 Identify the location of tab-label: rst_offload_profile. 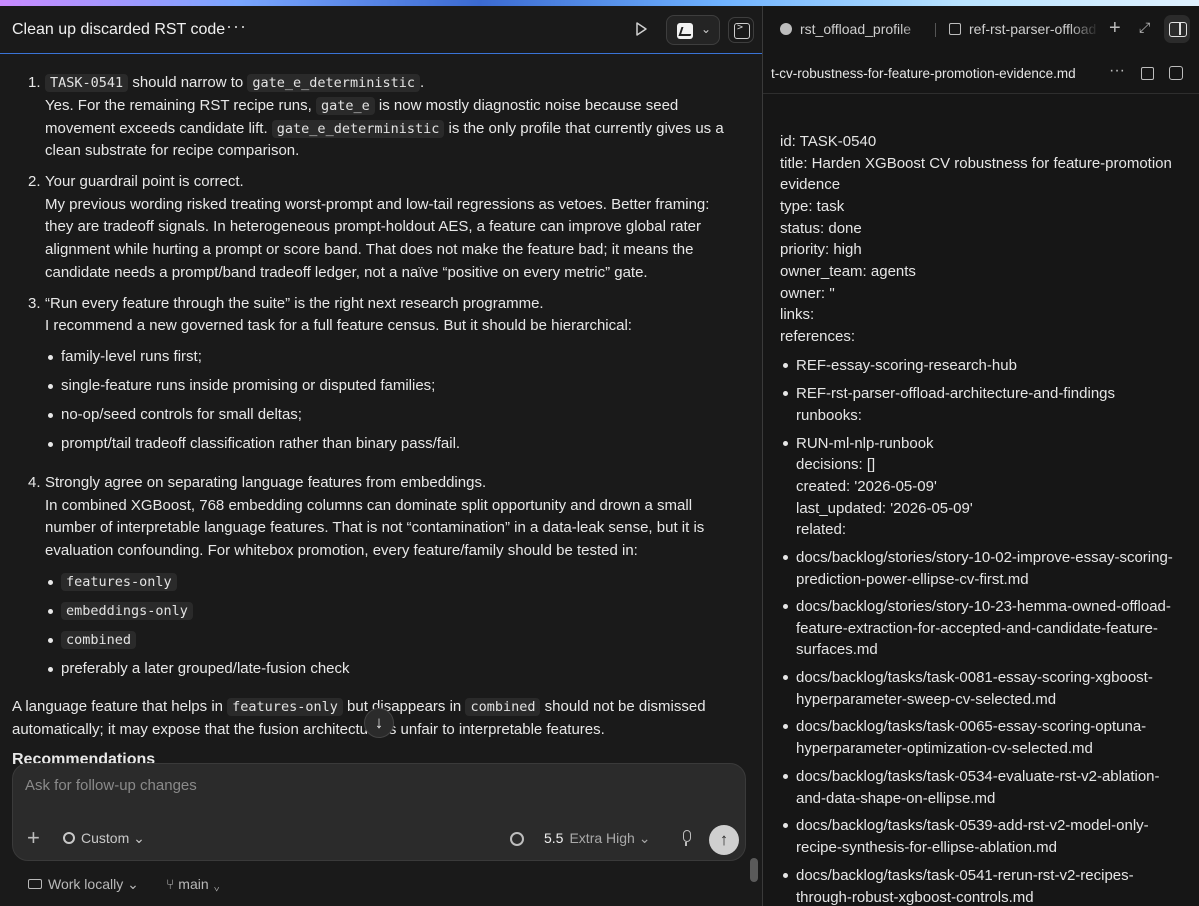
(856, 29).